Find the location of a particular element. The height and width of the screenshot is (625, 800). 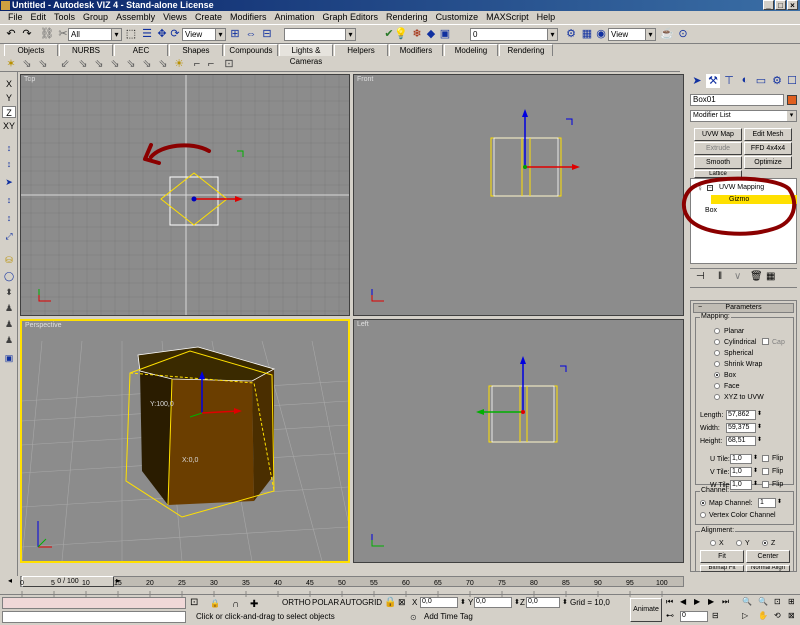

axis-z-button: Z is located at coordinates (9, 112).